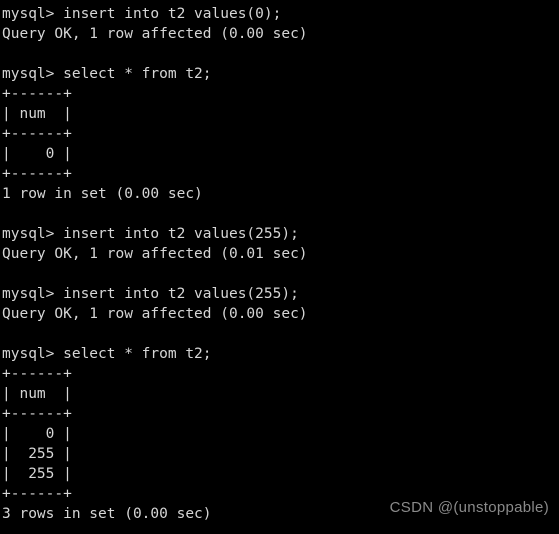  Describe the element at coordinates (469, 507) in the screenshot. I see `csdn-watermark: CSDN @(unstoppable)` at that location.